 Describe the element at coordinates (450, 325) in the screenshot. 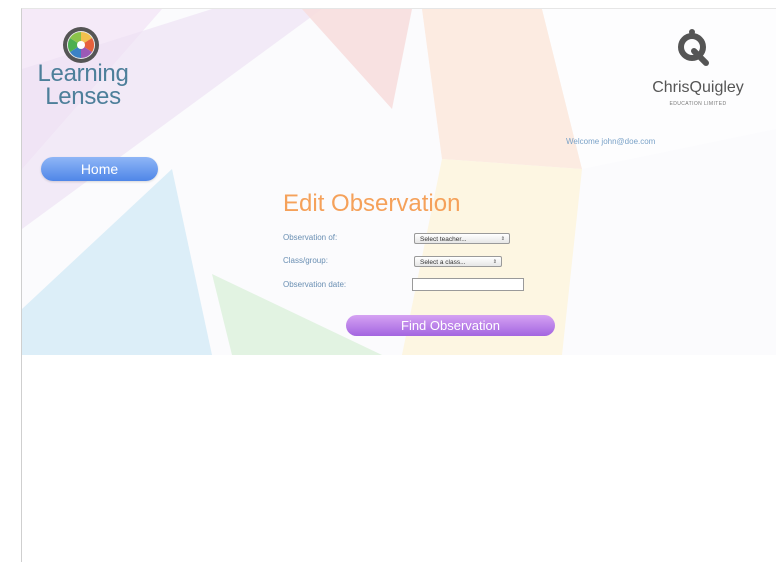

I see `find-observation-button: Find Observation` at that location.